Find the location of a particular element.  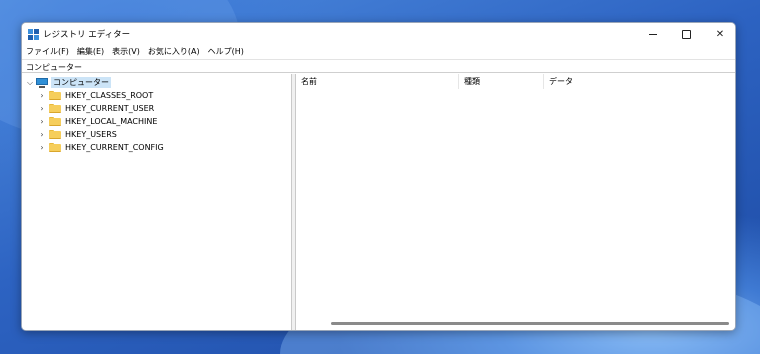

maximize-button is located at coordinates (686, 34).